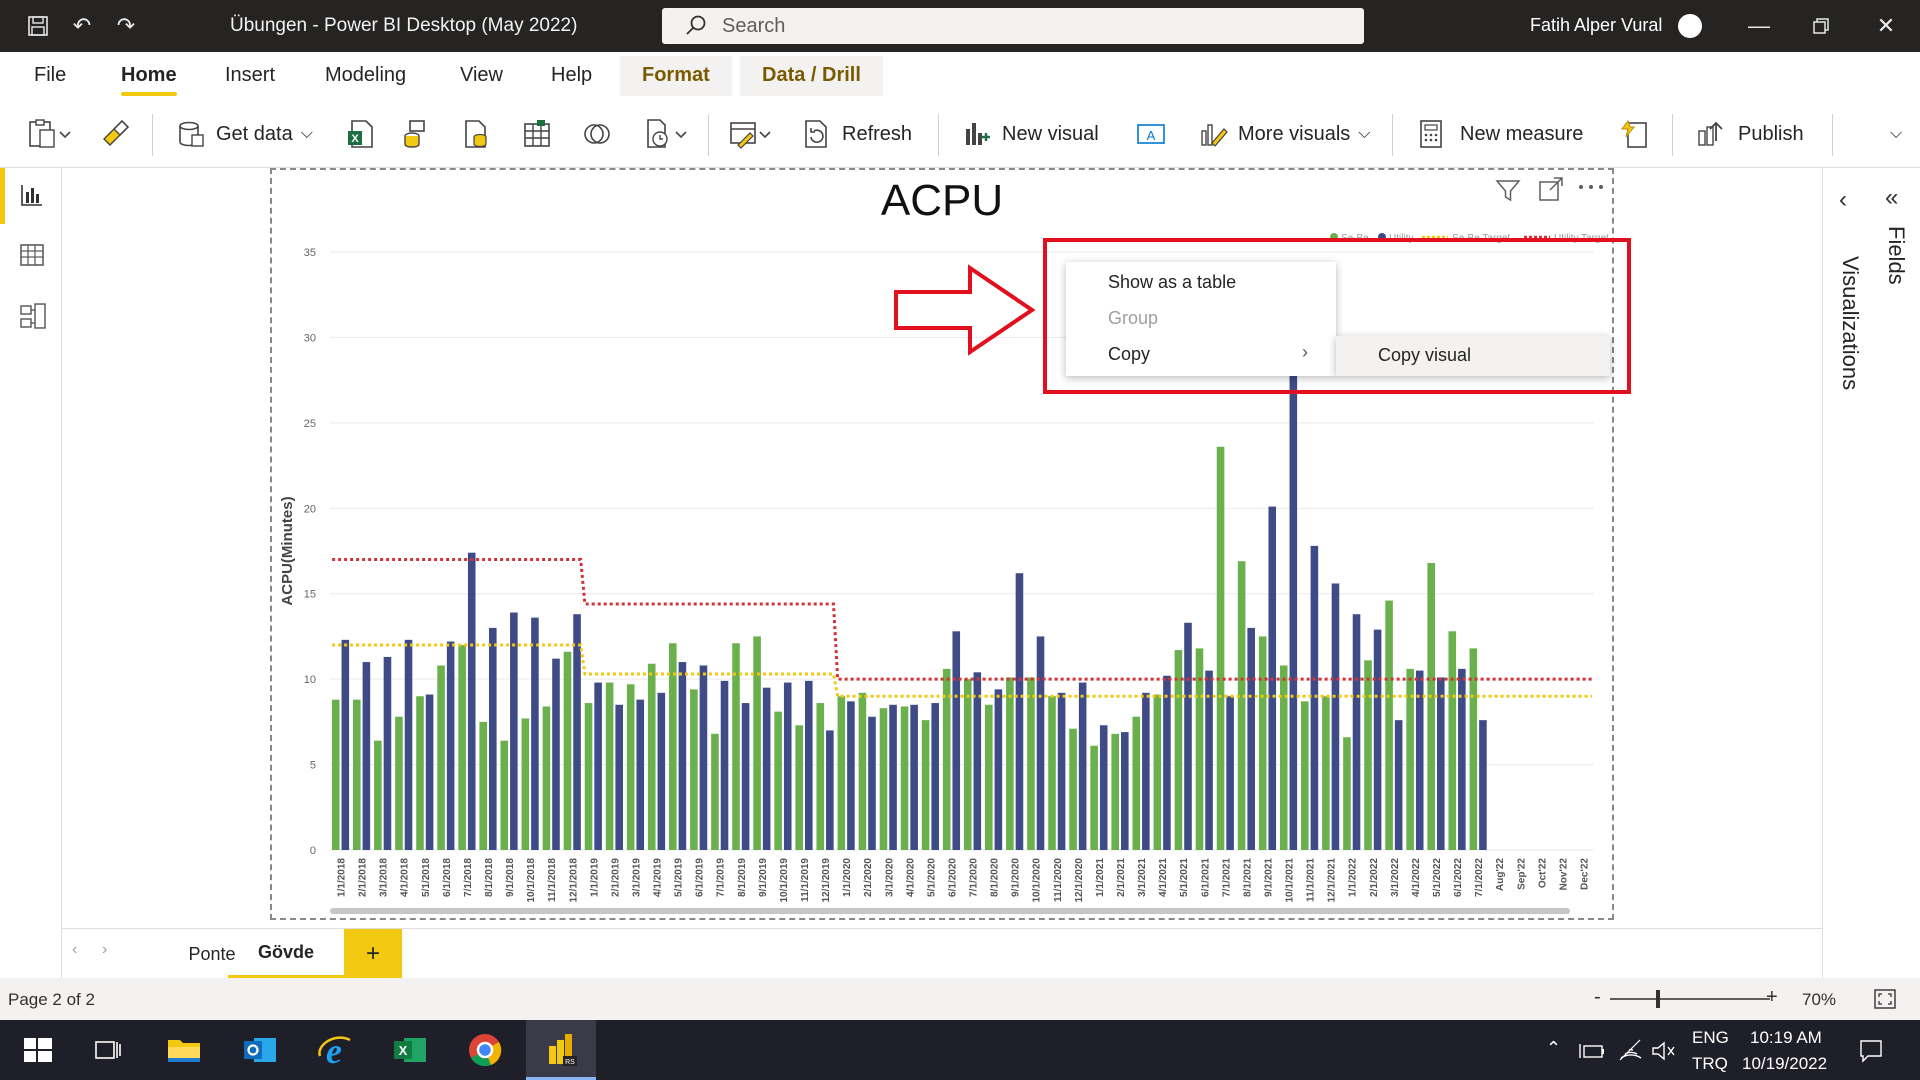 This screenshot has width=1920, height=1080. I want to click on tab-file: File, so click(50, 75).